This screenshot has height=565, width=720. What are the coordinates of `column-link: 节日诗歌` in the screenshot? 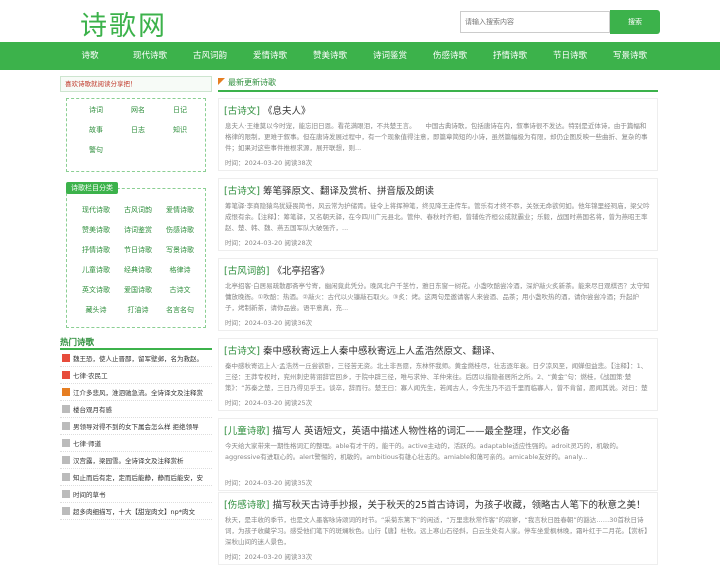 It's located at (138, 250).